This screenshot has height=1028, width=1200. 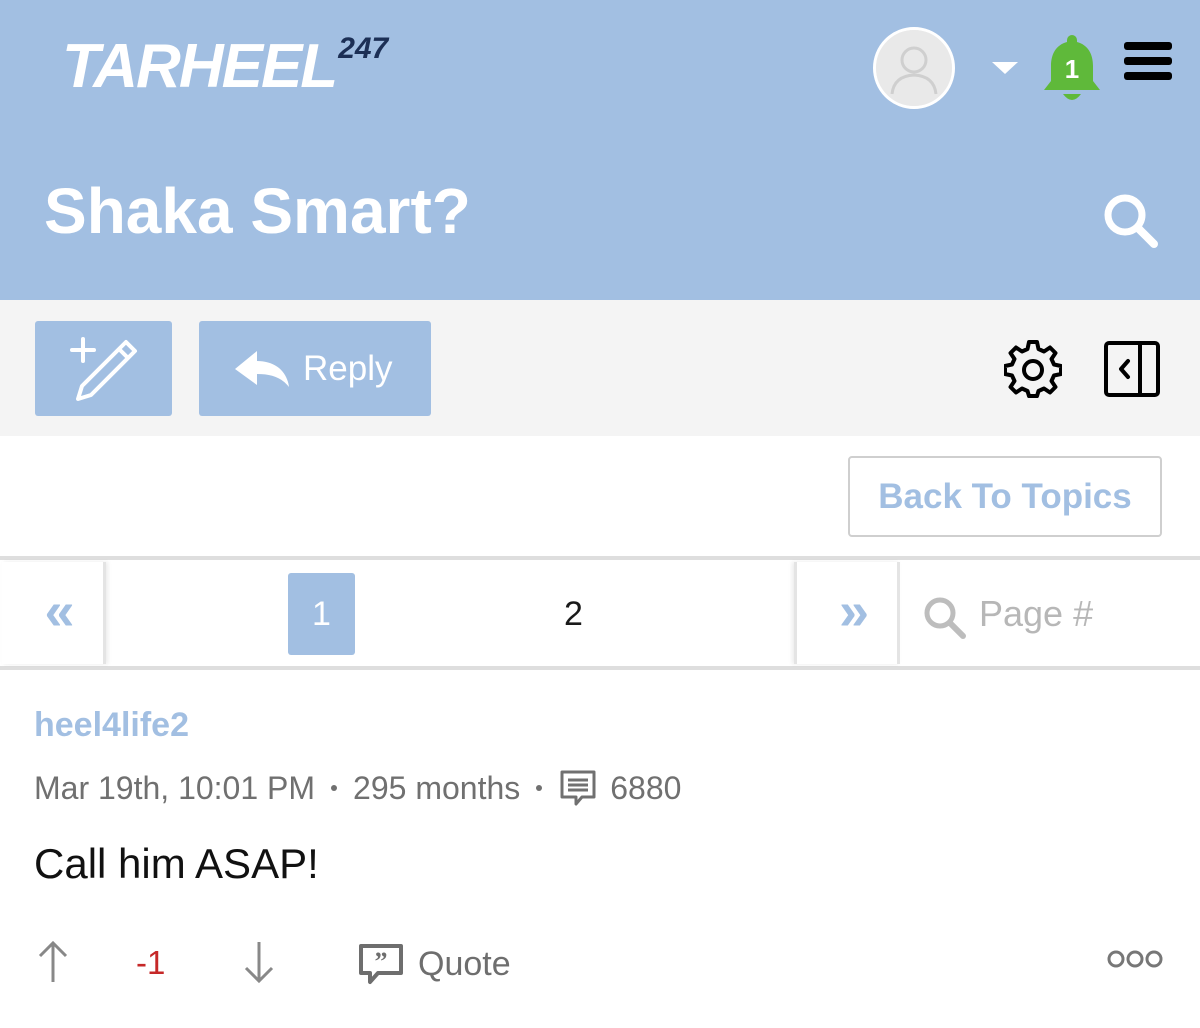 I want to click on page-number-input, so click(x=1084, y=614).